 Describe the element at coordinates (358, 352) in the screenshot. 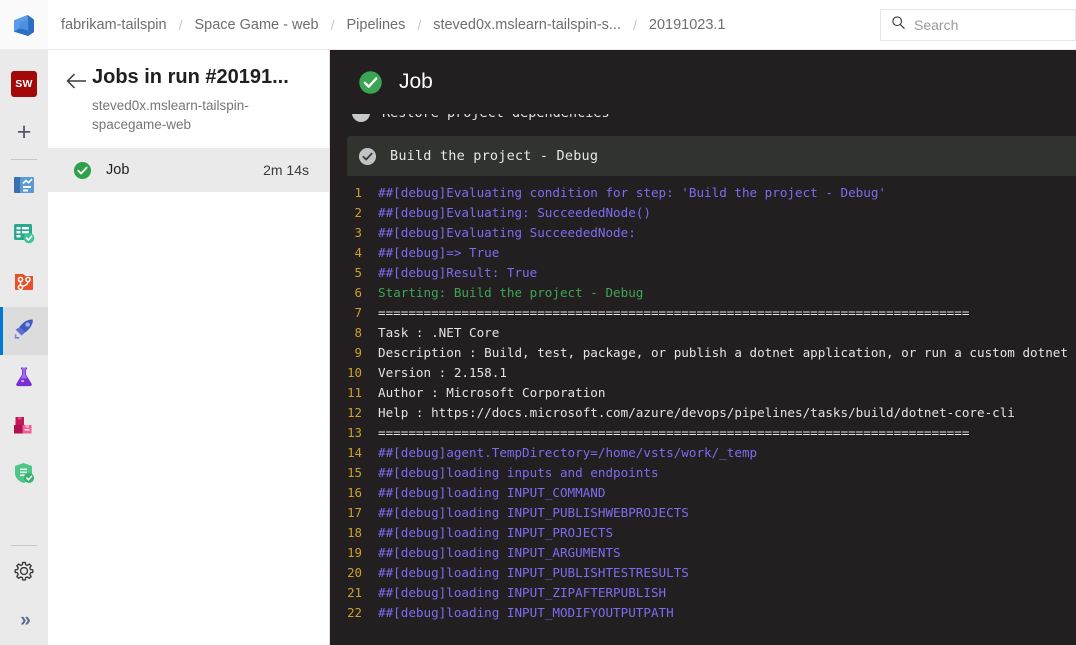

I see `log-line-number: 9` at that location.